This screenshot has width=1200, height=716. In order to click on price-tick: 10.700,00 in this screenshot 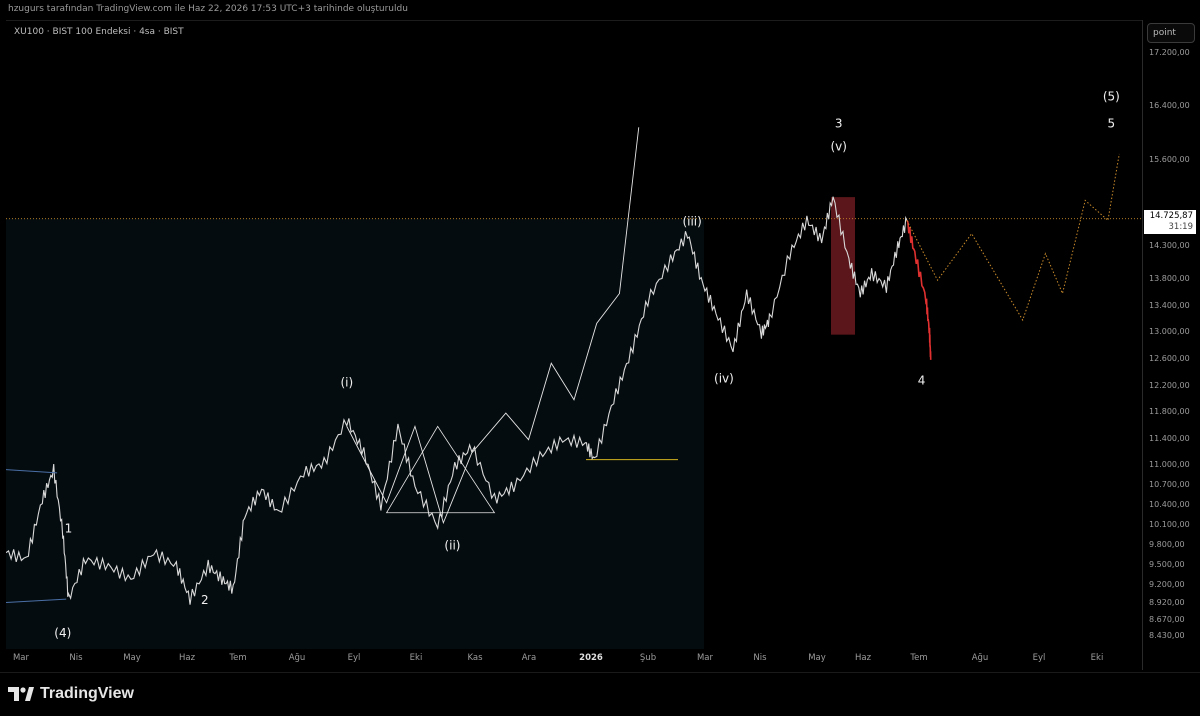, I will do `click(1169, 484)`.